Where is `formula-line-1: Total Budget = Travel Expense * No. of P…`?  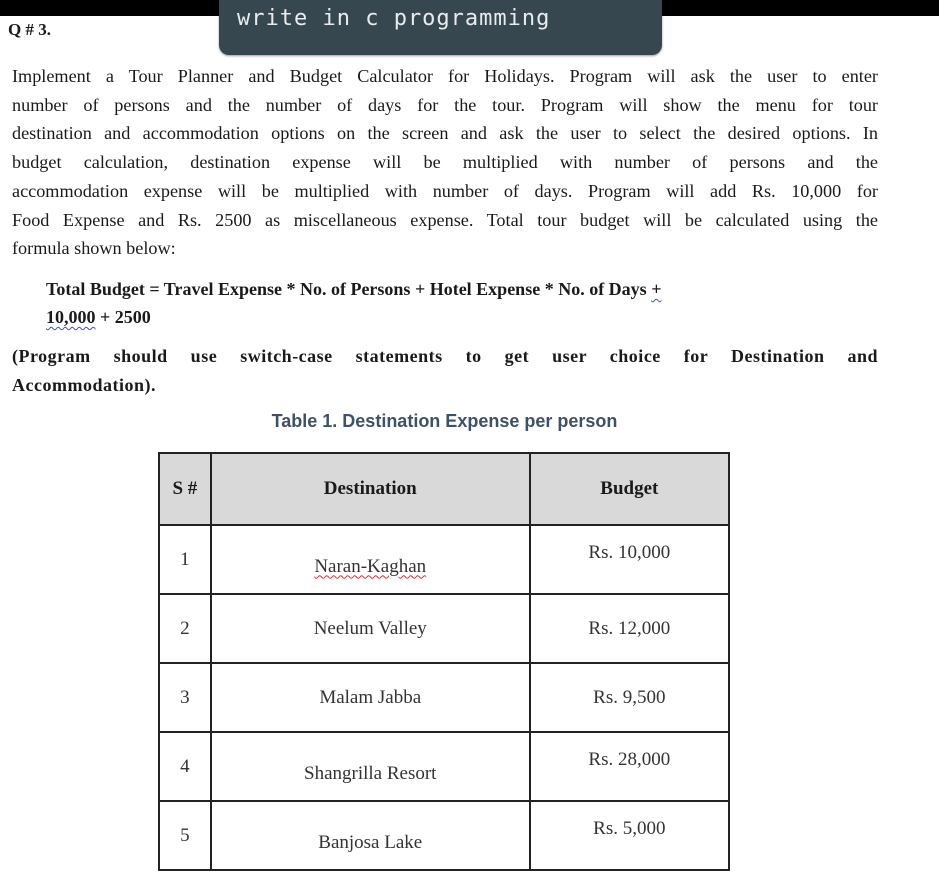 formula-line-1: Total Budget = Travel Expense * No. of P… is located at coordinates (354, 289).